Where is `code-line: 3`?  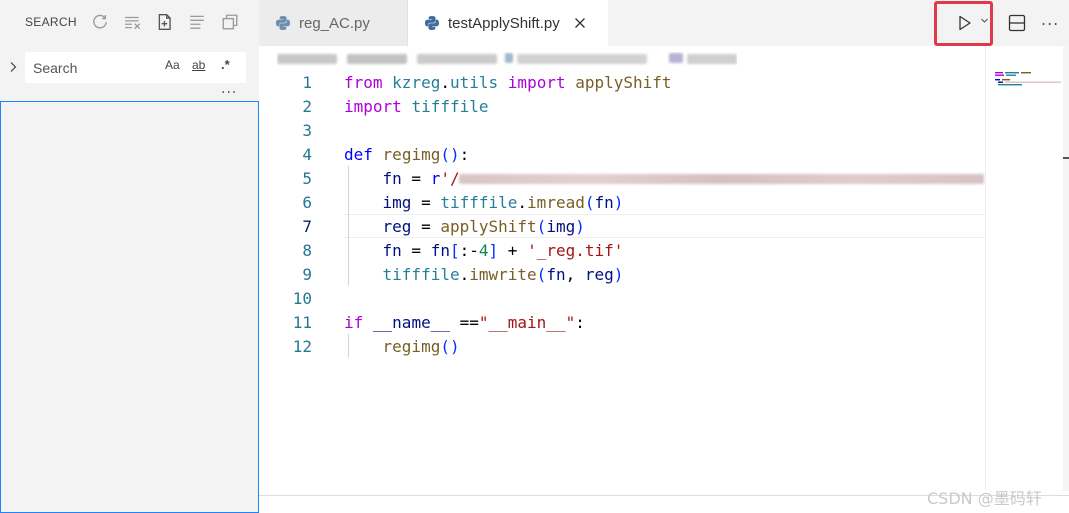
code-line: 3 is located at coordinates (622, 131).